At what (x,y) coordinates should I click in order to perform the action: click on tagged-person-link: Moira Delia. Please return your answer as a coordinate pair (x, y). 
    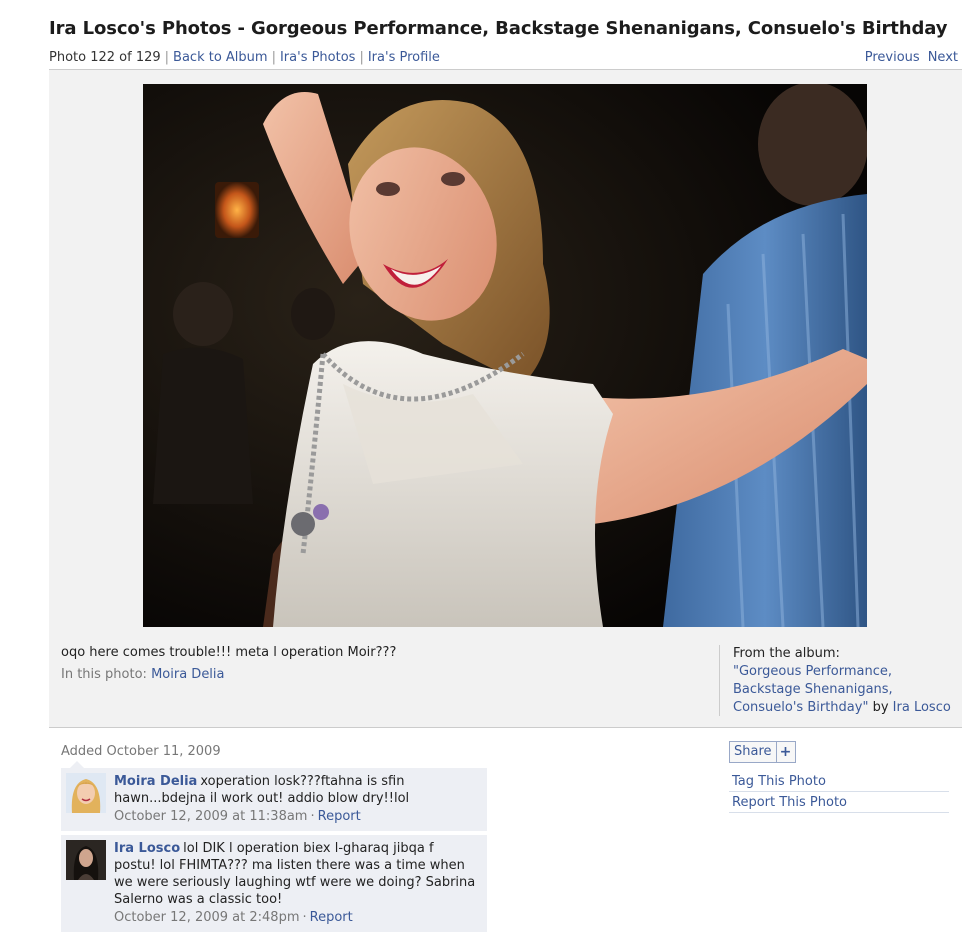
    Looking at the image, I should click on (187, 674).